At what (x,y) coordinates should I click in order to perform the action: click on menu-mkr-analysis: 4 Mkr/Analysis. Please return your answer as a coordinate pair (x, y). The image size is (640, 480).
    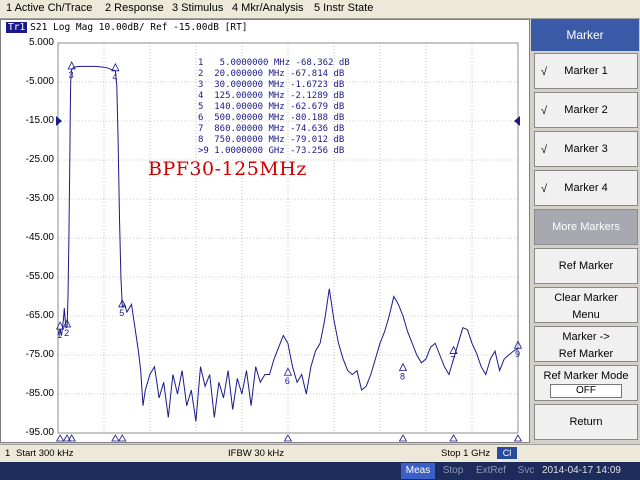
    Looking at the image, I should click on (268, 8).